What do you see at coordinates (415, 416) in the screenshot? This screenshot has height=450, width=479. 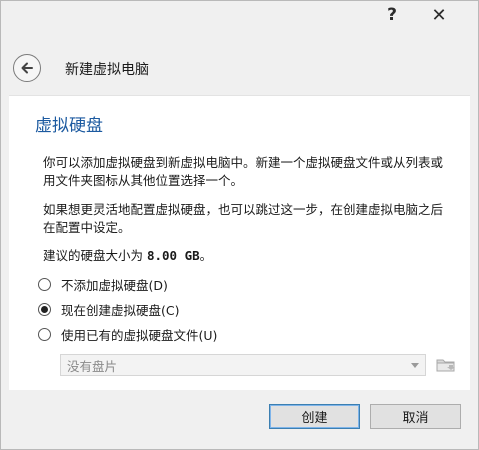 I see `cancel-button: 取消` at bounding box center [415, 416].